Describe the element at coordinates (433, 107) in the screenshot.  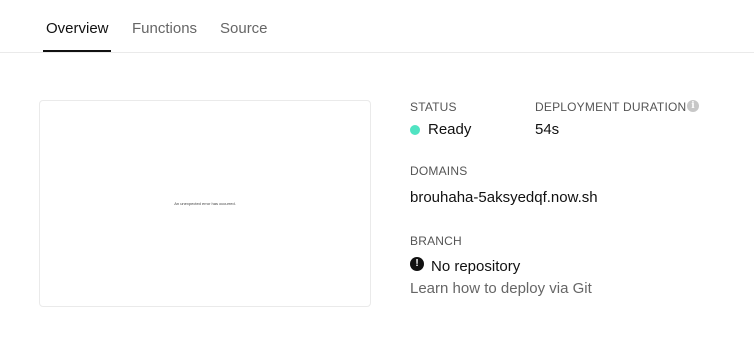
I see `status-label: STATUS` at that location.